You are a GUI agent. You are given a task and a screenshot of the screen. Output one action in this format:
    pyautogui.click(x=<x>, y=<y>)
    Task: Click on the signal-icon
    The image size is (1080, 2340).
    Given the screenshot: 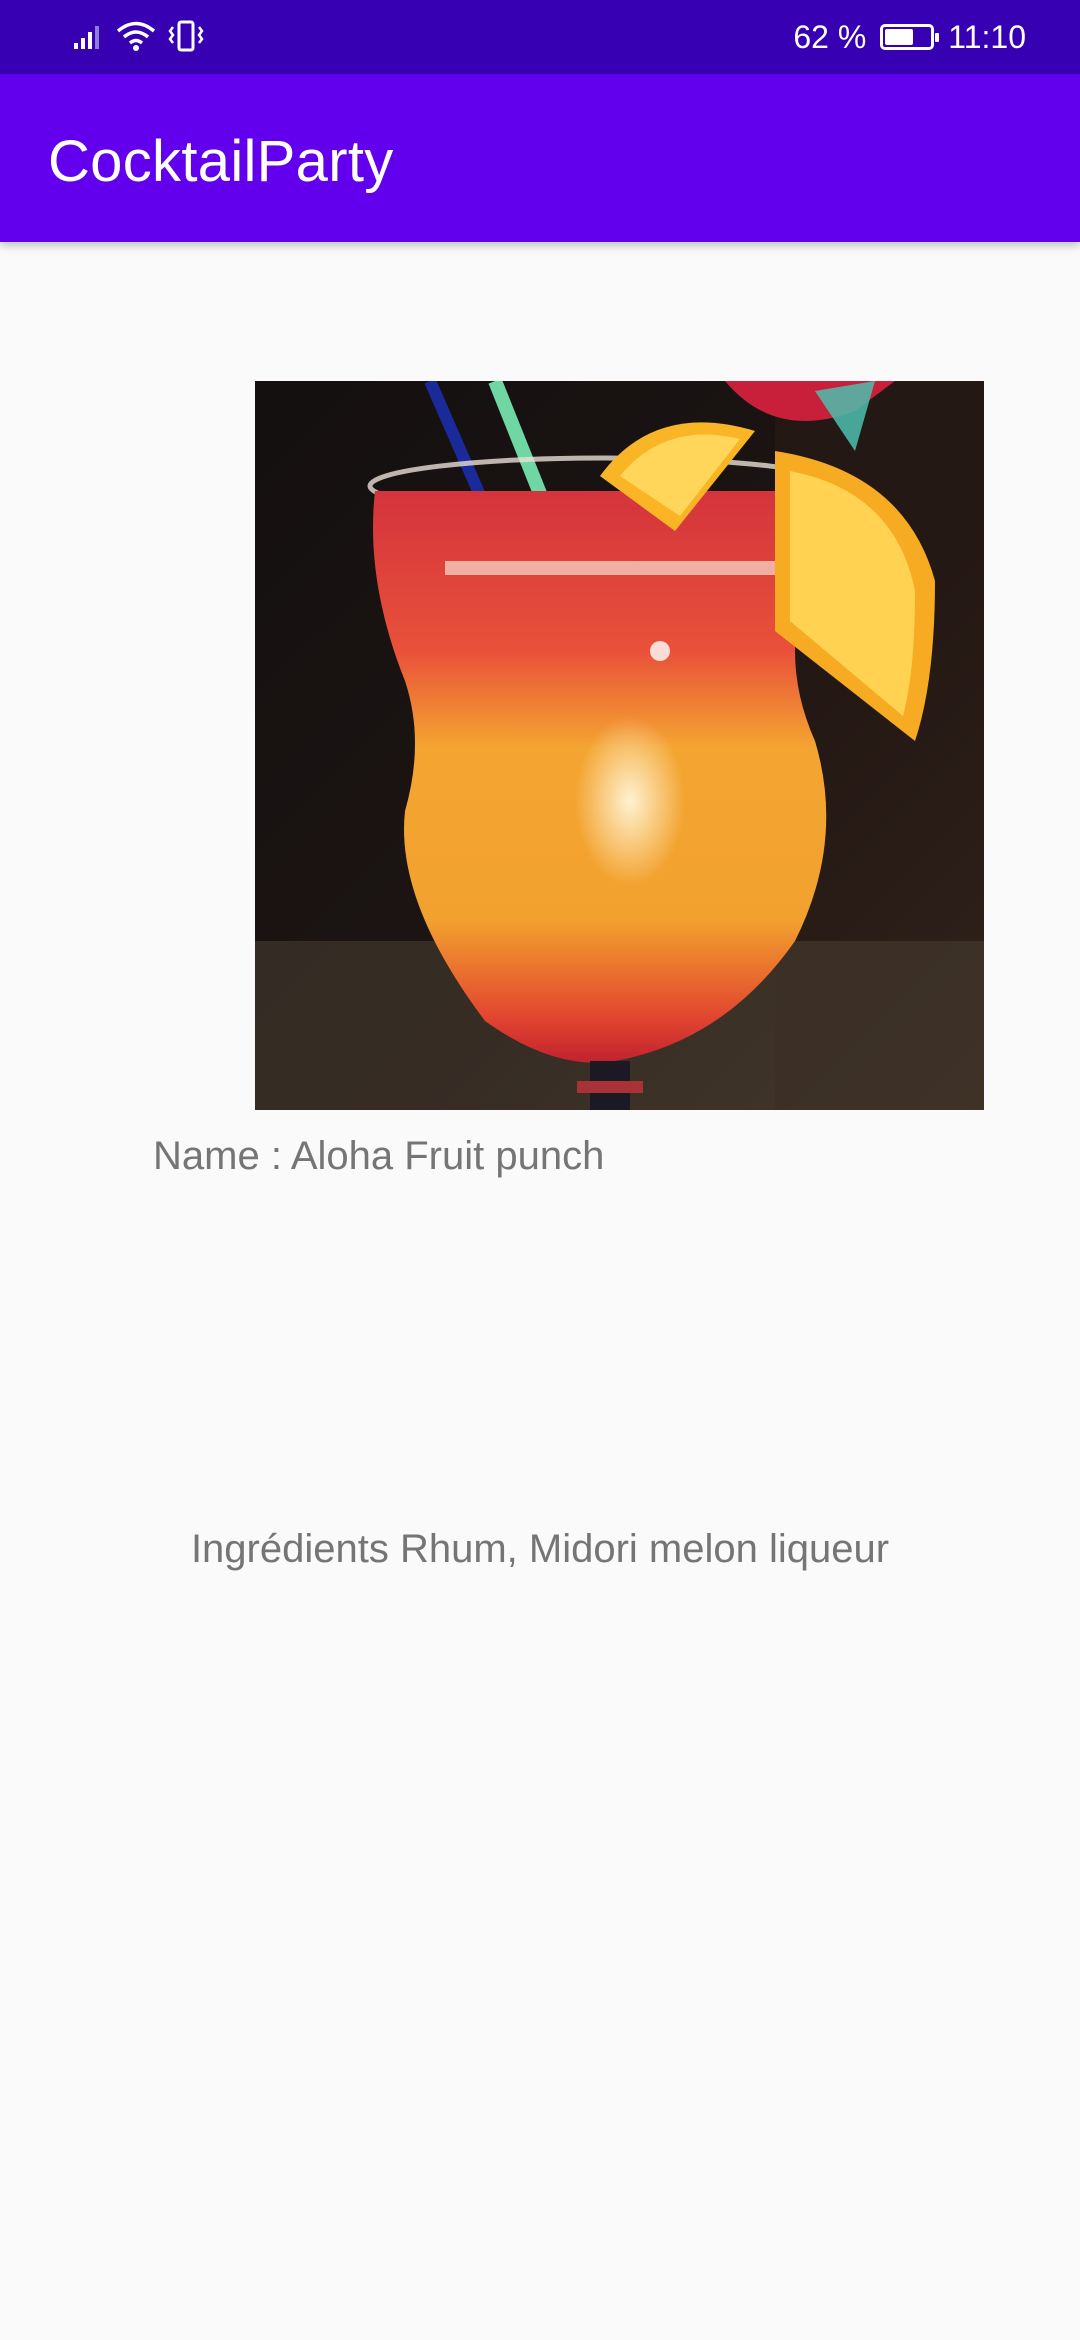 What is the action you would take?
    pyautogui.click(x=89, y=38)
    